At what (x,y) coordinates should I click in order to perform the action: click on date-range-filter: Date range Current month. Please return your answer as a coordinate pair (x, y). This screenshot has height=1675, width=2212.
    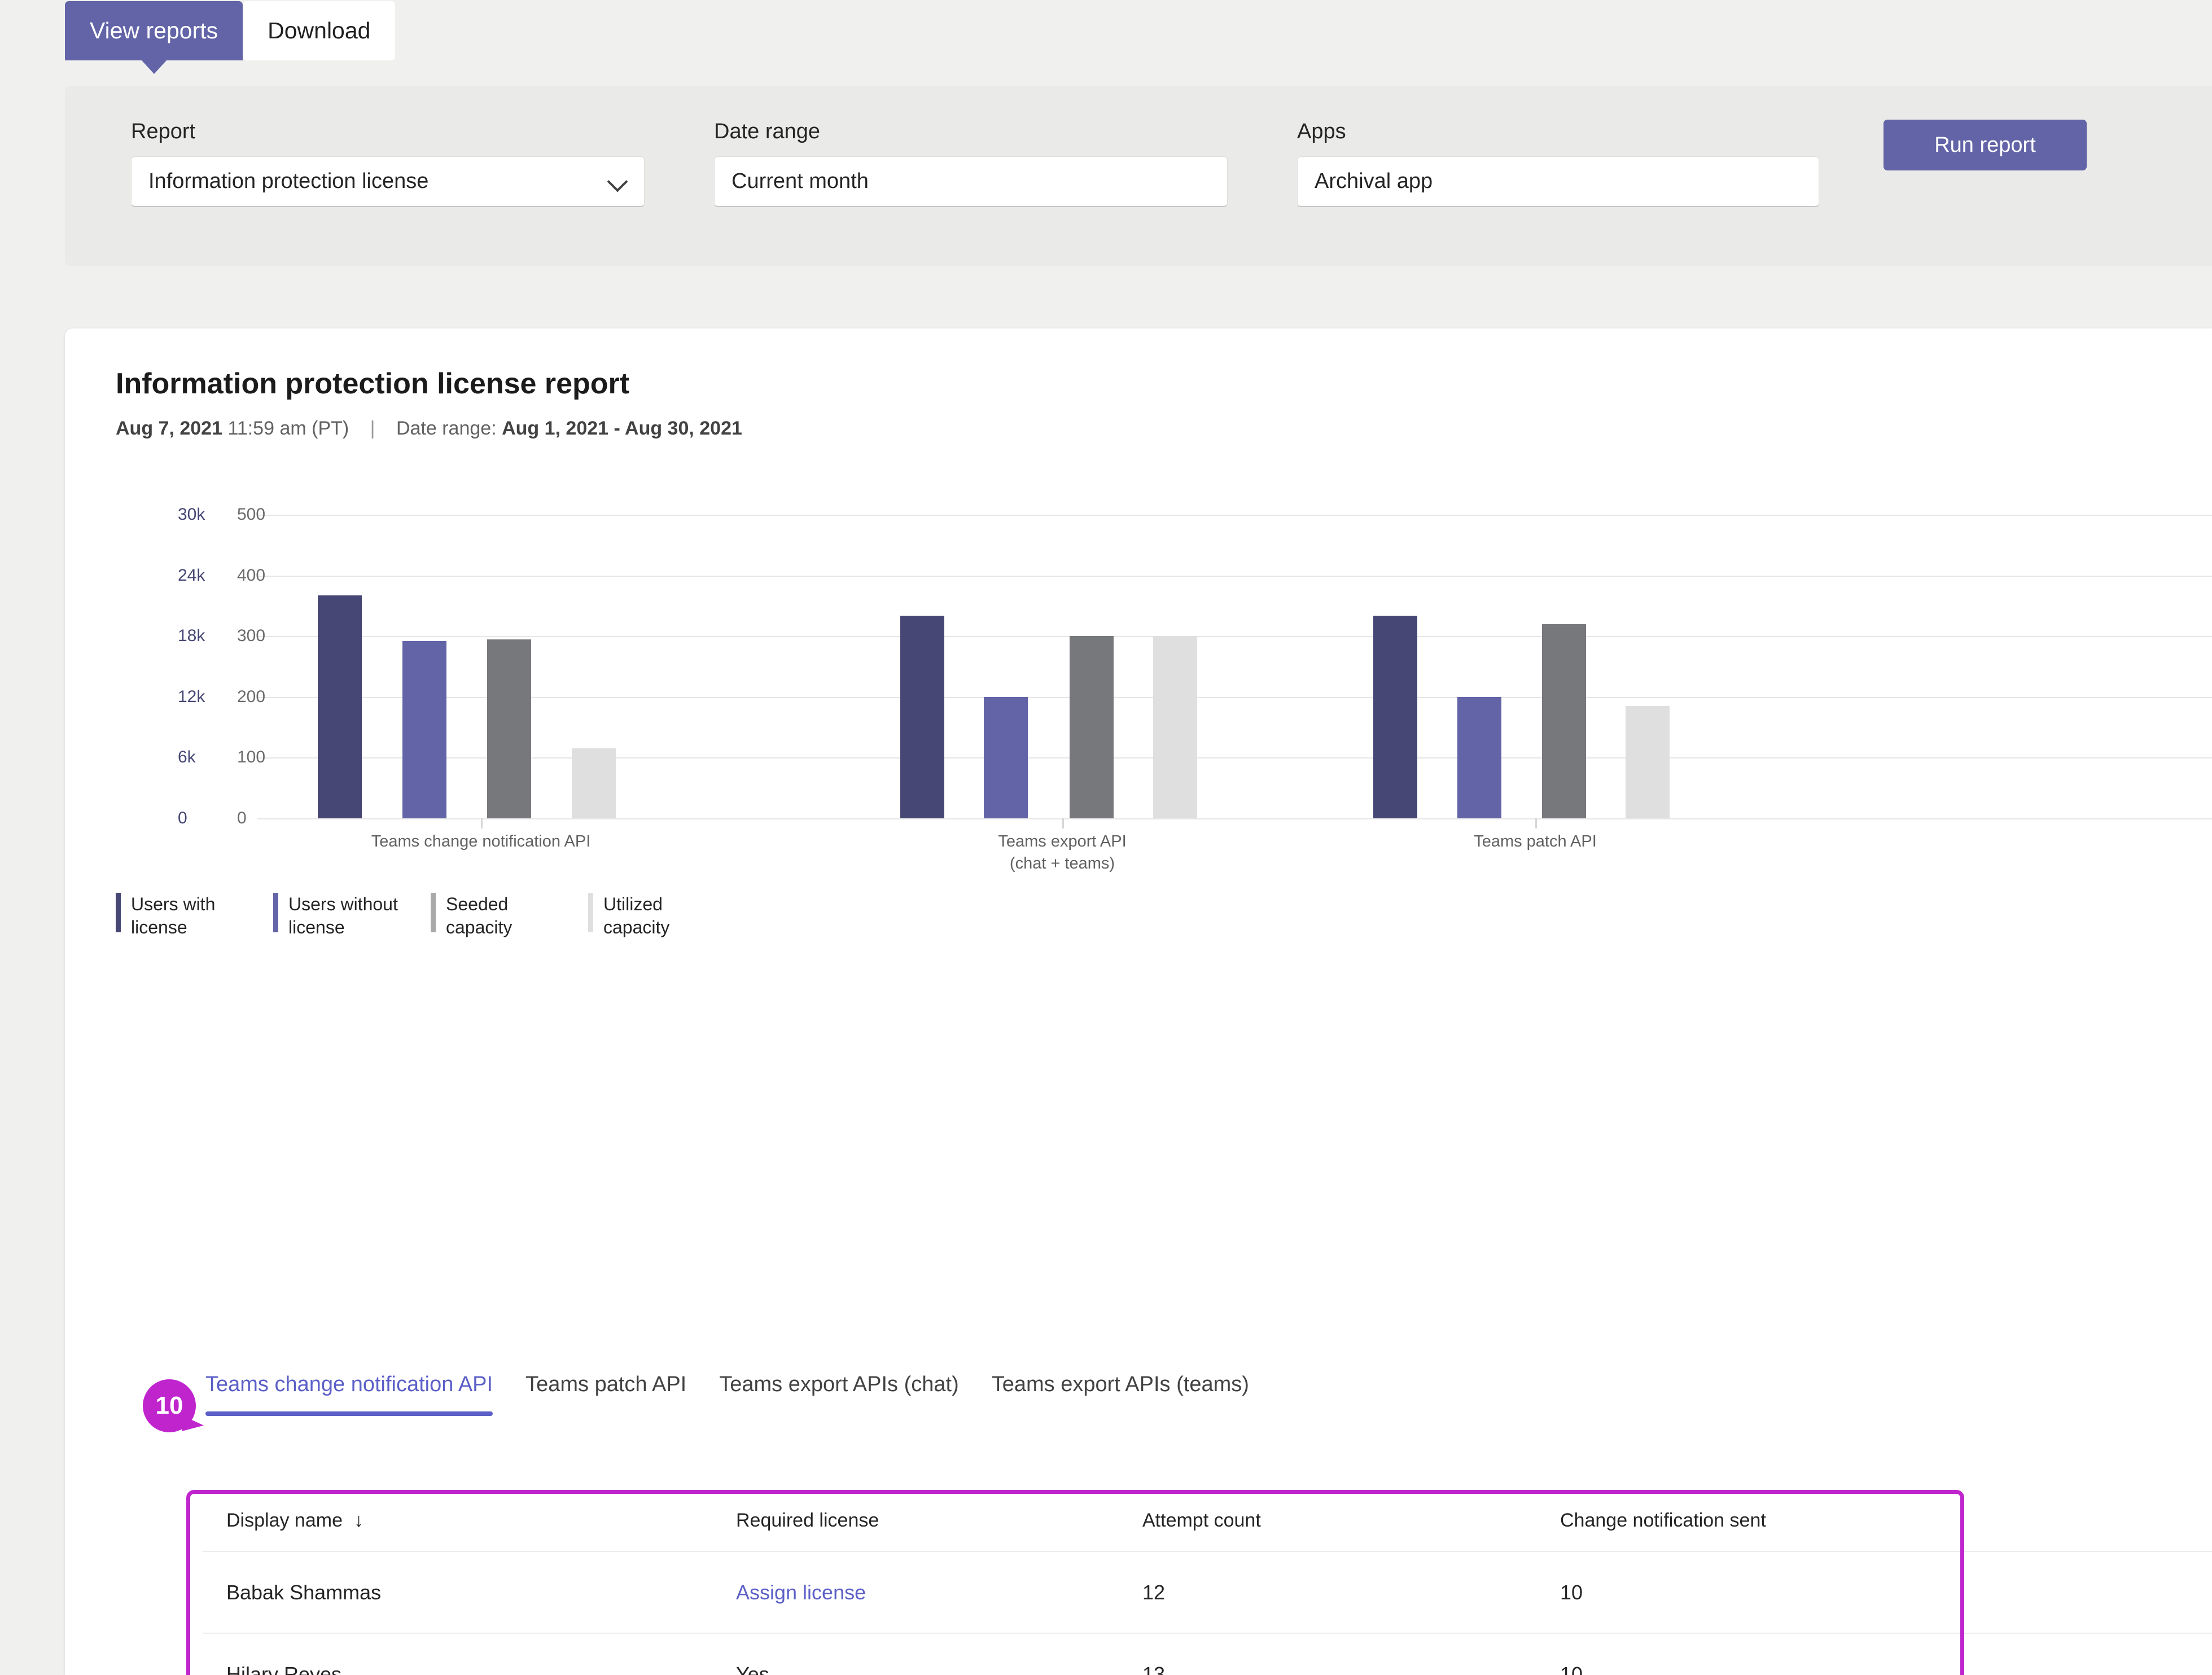
    Looking at the image, I should click on (971, 163).